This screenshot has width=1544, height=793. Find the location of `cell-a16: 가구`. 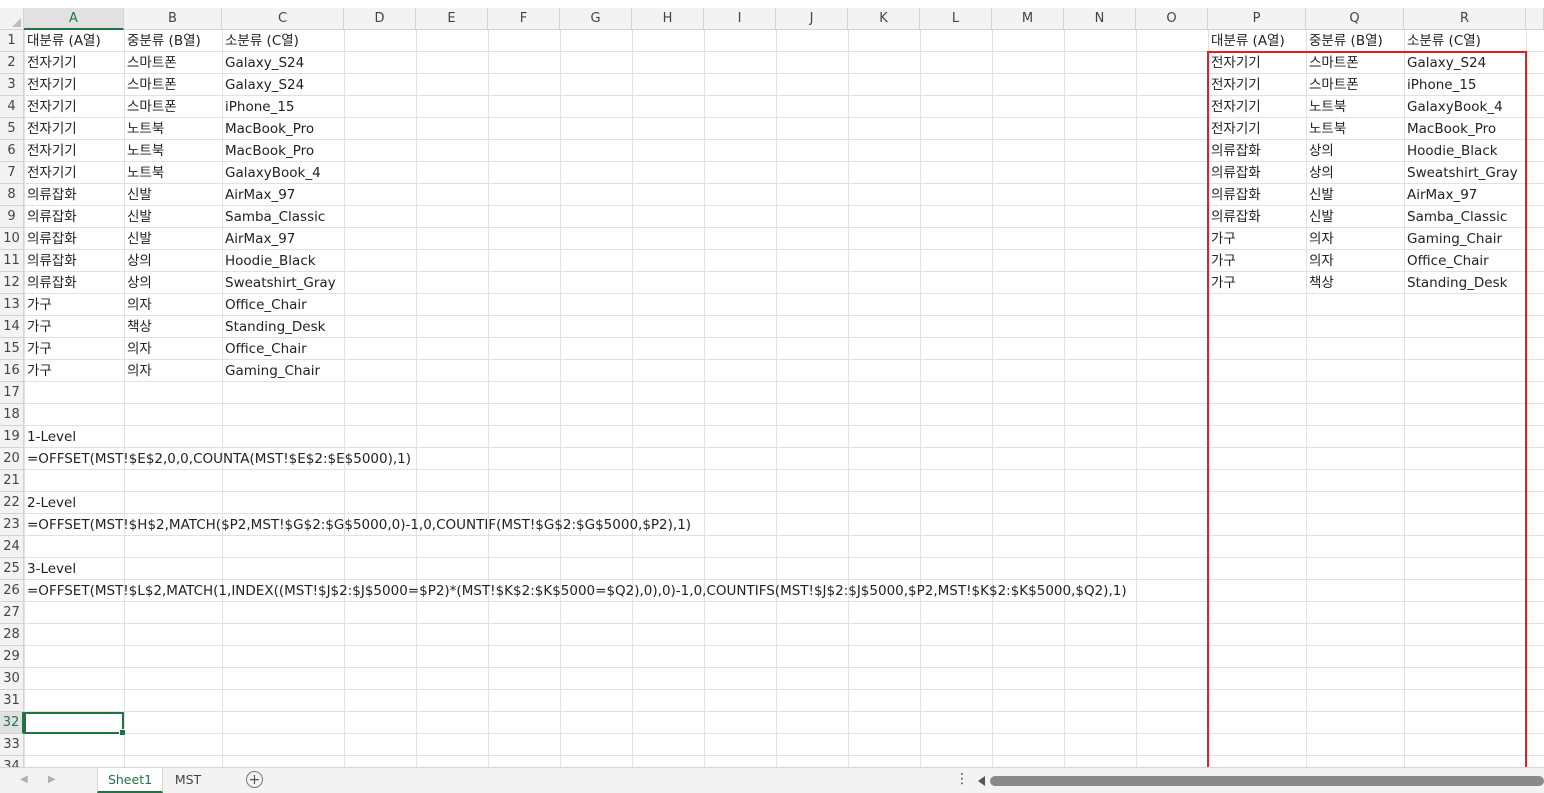

cell-a16: 가구 is located at coordinates (38, 371).